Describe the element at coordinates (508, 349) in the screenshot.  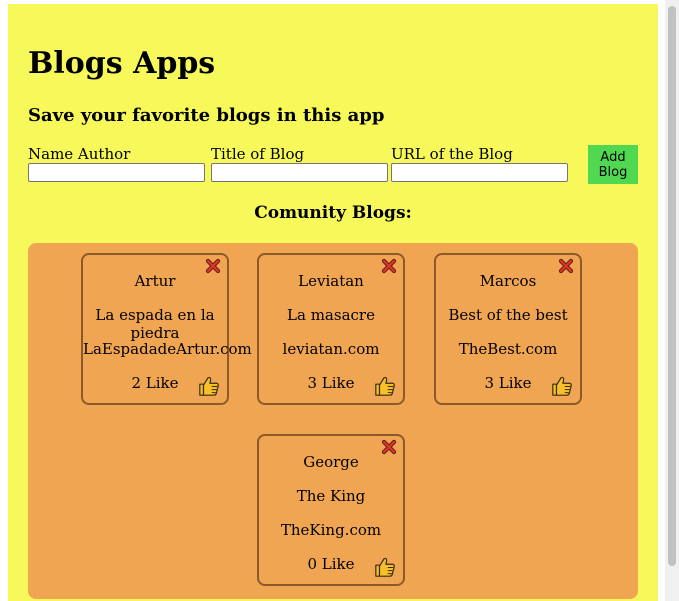
I see `blog-url: TheBest.com` at that location.